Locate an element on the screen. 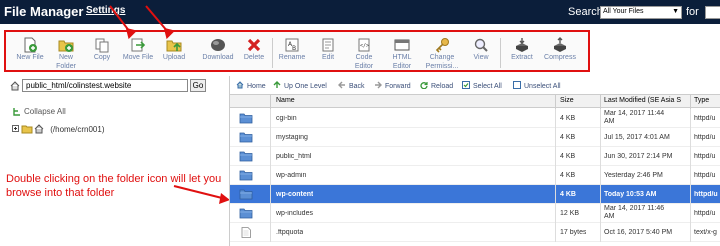 The image size is (720, 246). nav-forward-label: Forward is located at coordinates (398, 86).